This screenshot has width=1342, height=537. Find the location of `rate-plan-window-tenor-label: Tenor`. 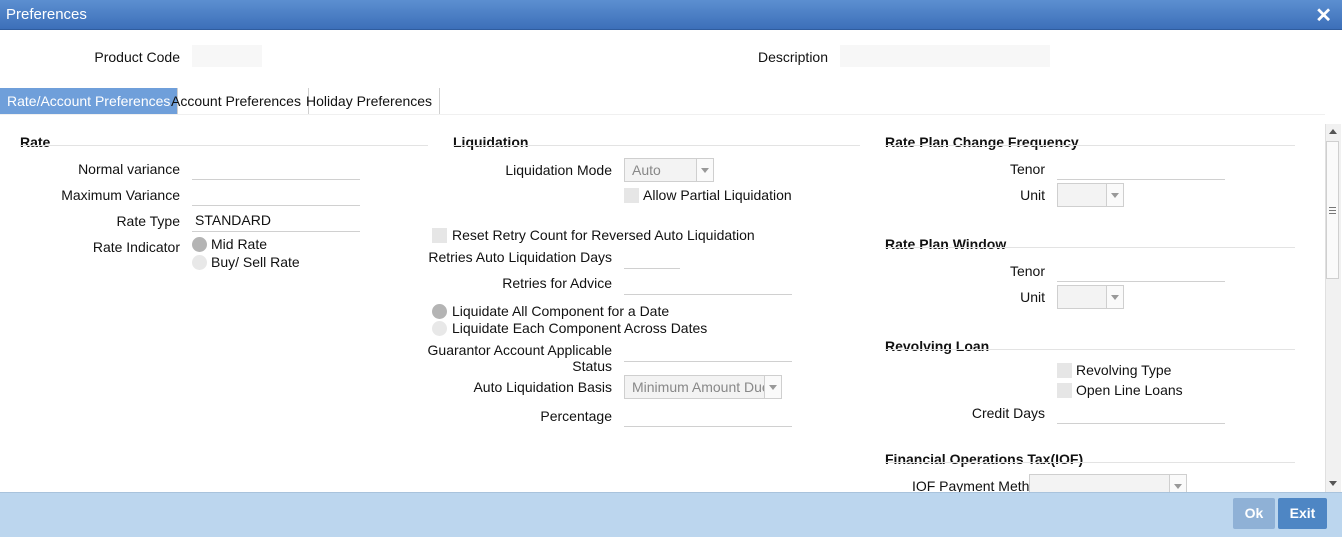

rate-plan-window-tenor-label: Tenor is located at coordinates (1027, 271).